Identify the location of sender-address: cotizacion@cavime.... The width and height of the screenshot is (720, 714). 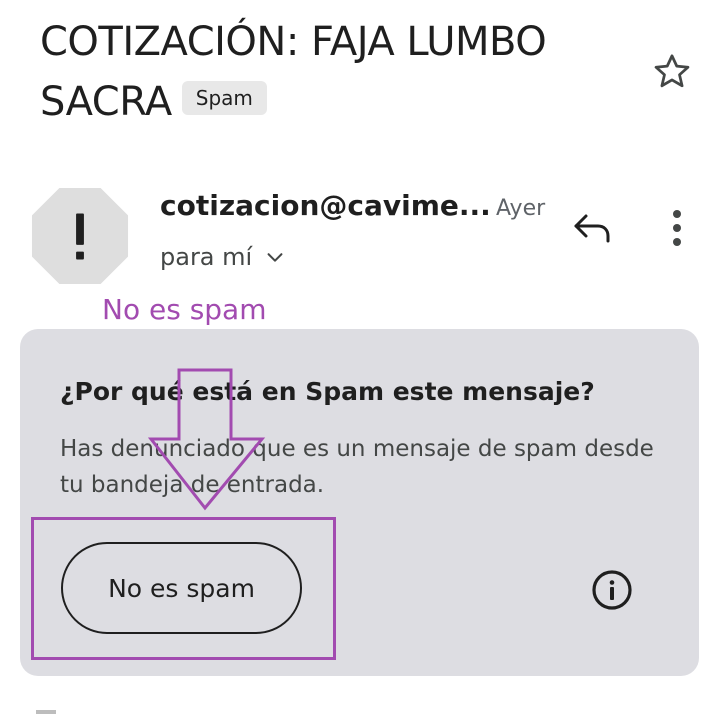
(325, 205).